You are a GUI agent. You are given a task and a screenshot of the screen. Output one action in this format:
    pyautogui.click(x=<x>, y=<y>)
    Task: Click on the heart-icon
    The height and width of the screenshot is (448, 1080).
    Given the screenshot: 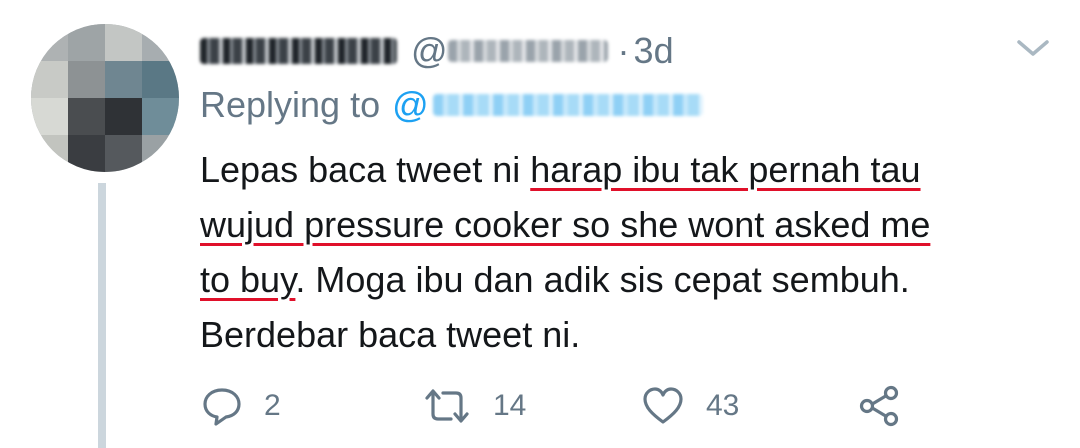 What is the action you would take?
    pyautogui.click(x=663, y=406)
    